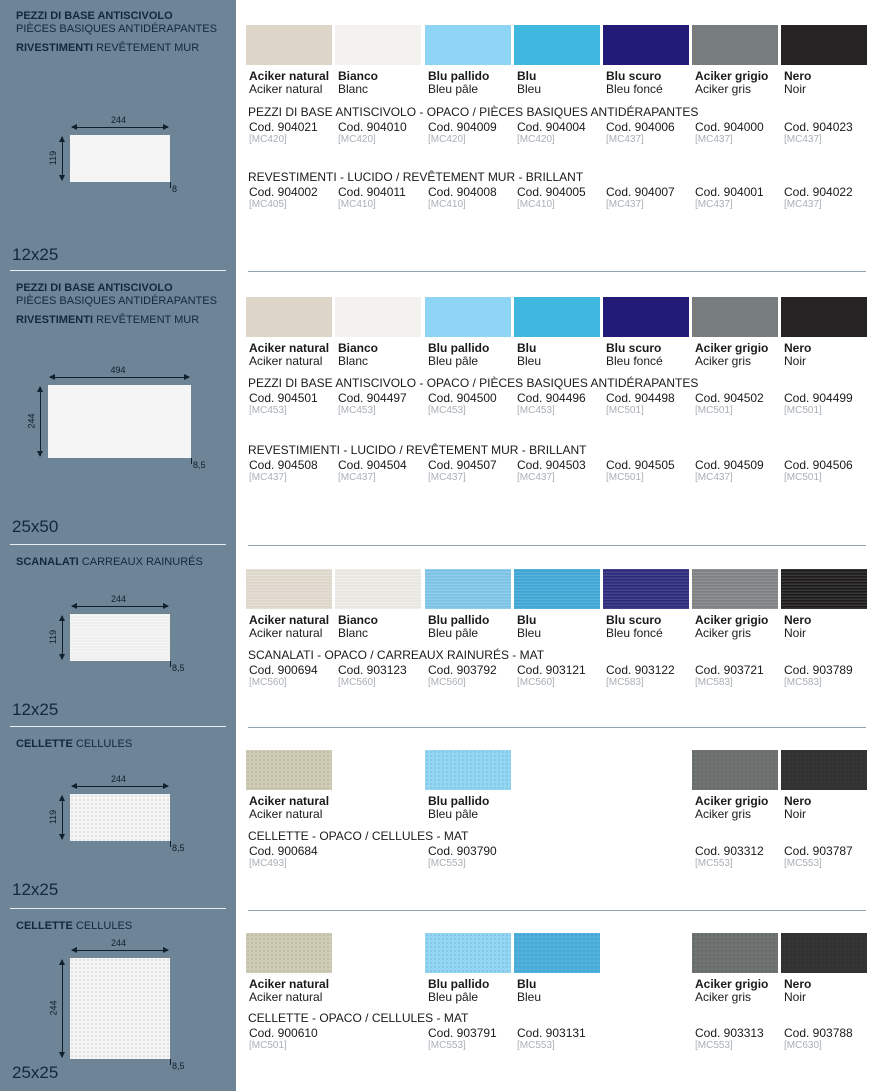  I want to click on heading-fr: / CARREAUX RAINURÉS - MAT, so click(455, 655).